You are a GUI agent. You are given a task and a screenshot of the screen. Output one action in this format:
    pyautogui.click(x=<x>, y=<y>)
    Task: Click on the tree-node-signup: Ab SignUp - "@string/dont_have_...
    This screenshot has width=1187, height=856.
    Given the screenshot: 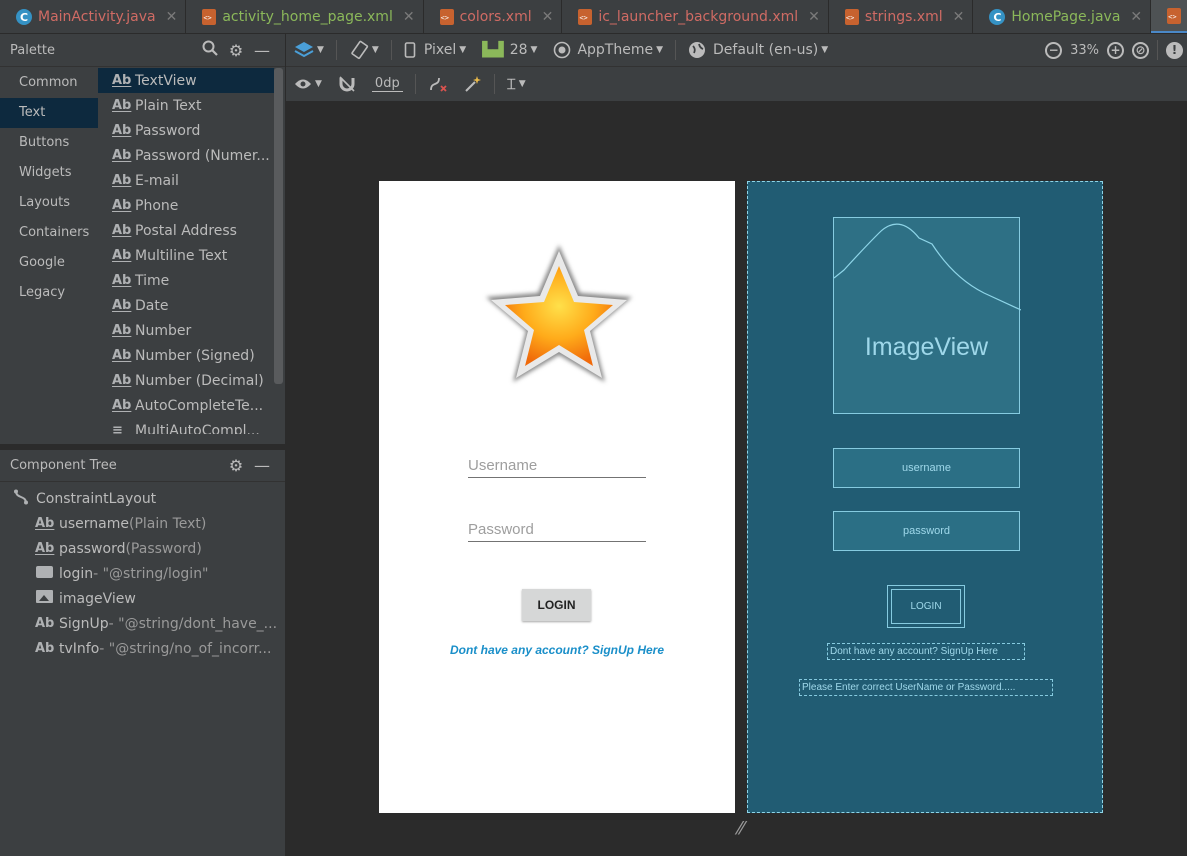 What is the action you would take?
    pyautogui.click(x=142, y=623)
    